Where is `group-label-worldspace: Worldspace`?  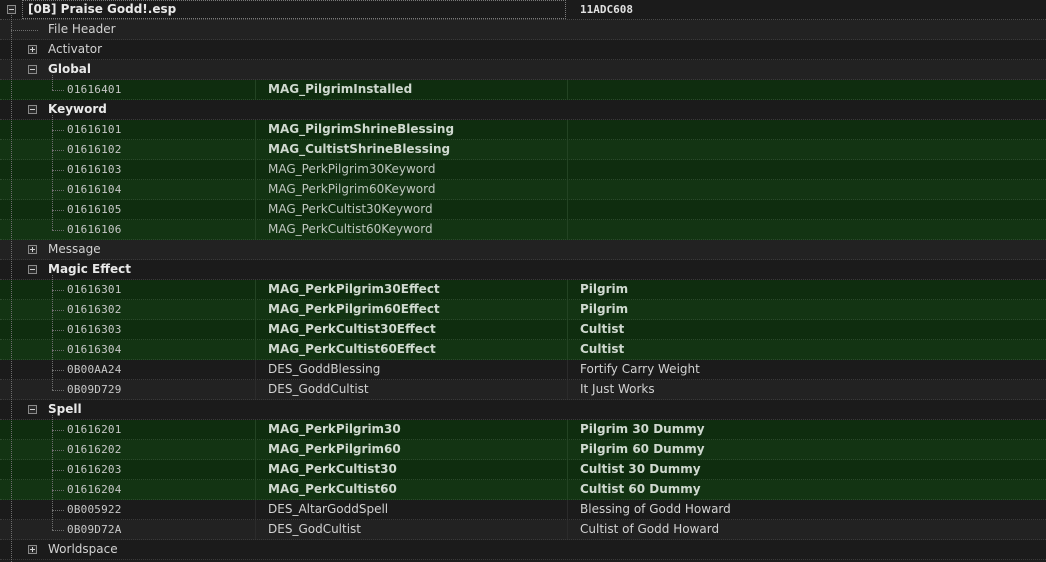
group-label-worldspace: Worldspace is located at coordinates (83, 549).